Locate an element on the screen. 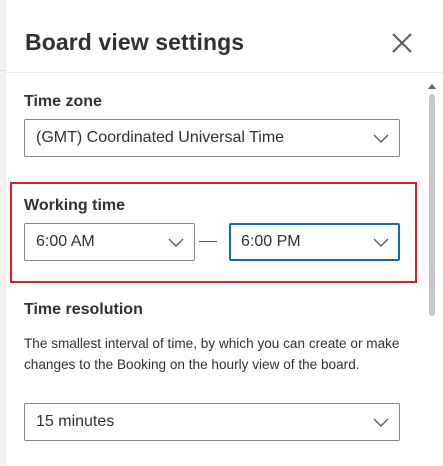  panel-title: Board view settings is located at coordinates (135, 42).